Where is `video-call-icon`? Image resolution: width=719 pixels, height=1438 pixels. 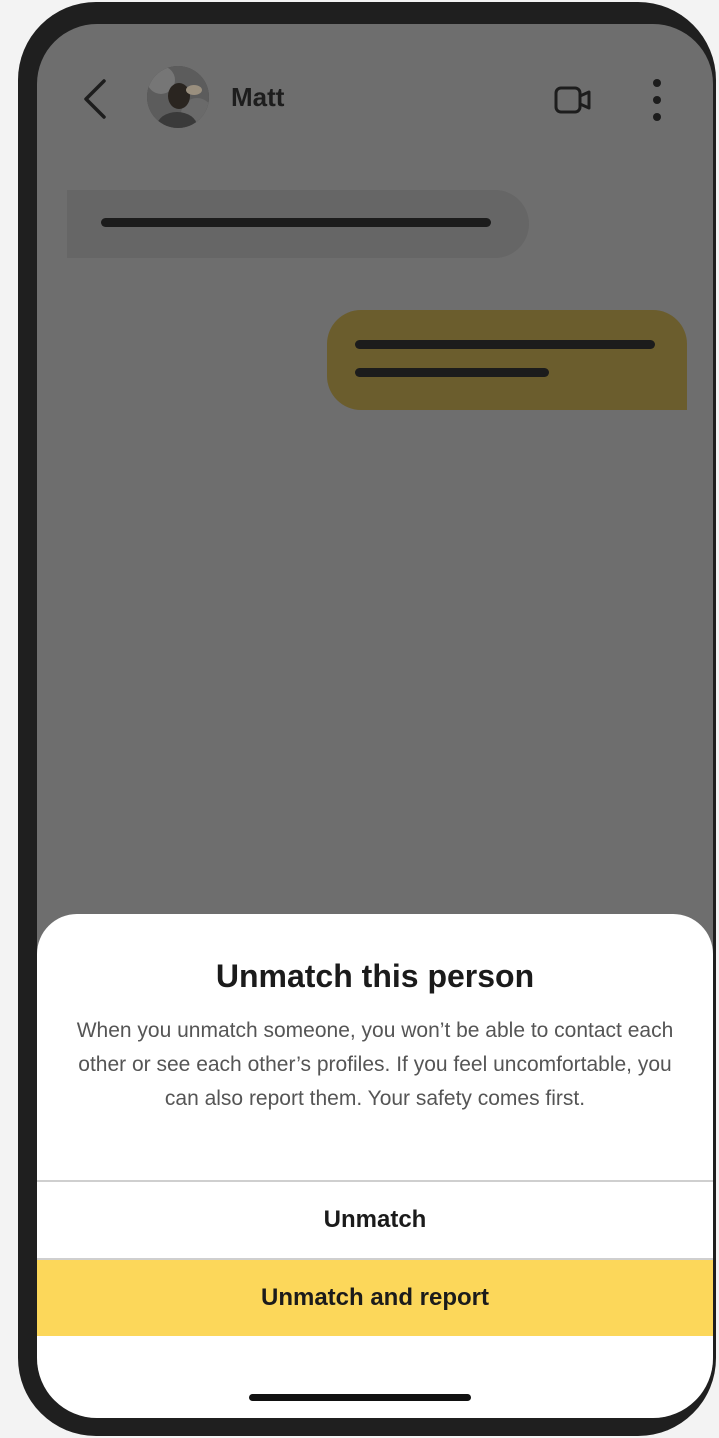 video-call-icon is located at coordinates (572, 100).